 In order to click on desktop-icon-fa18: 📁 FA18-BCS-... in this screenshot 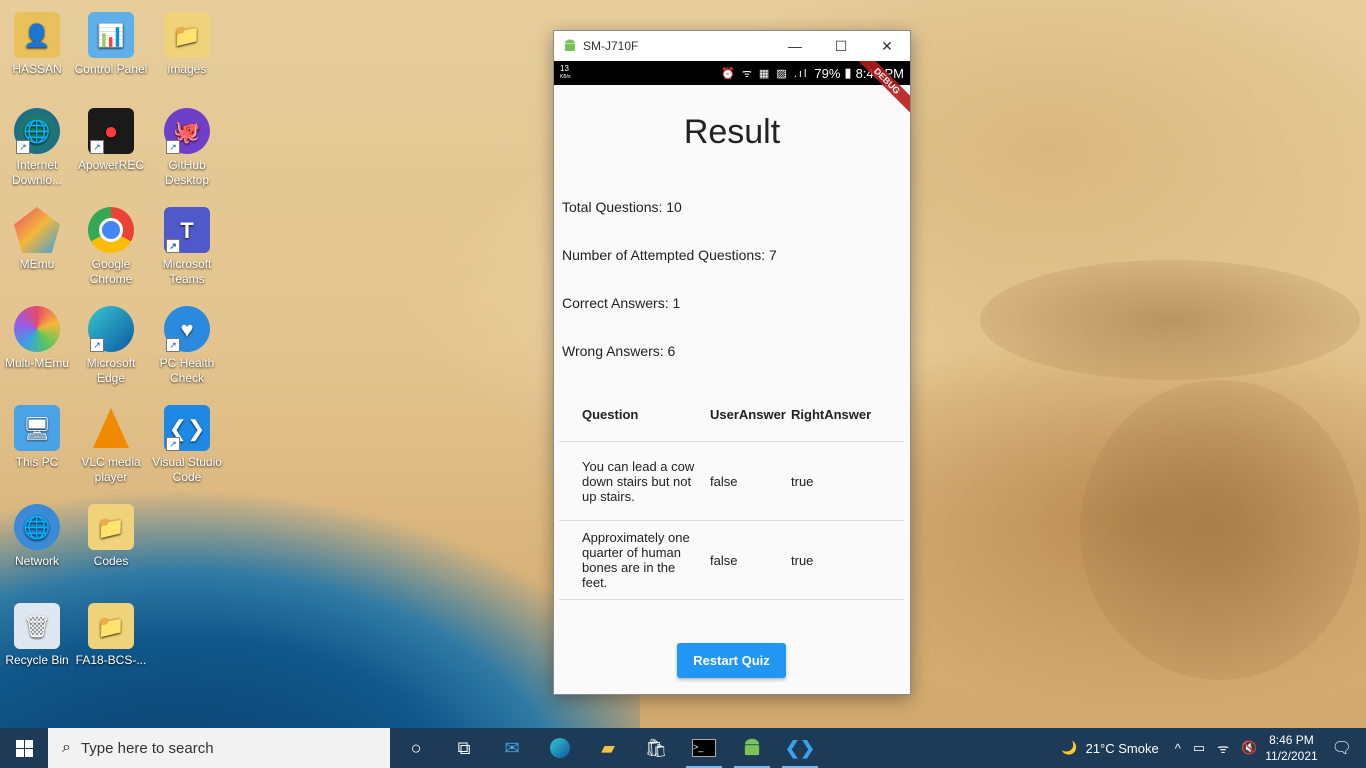, I will do `click(111, 635)`.